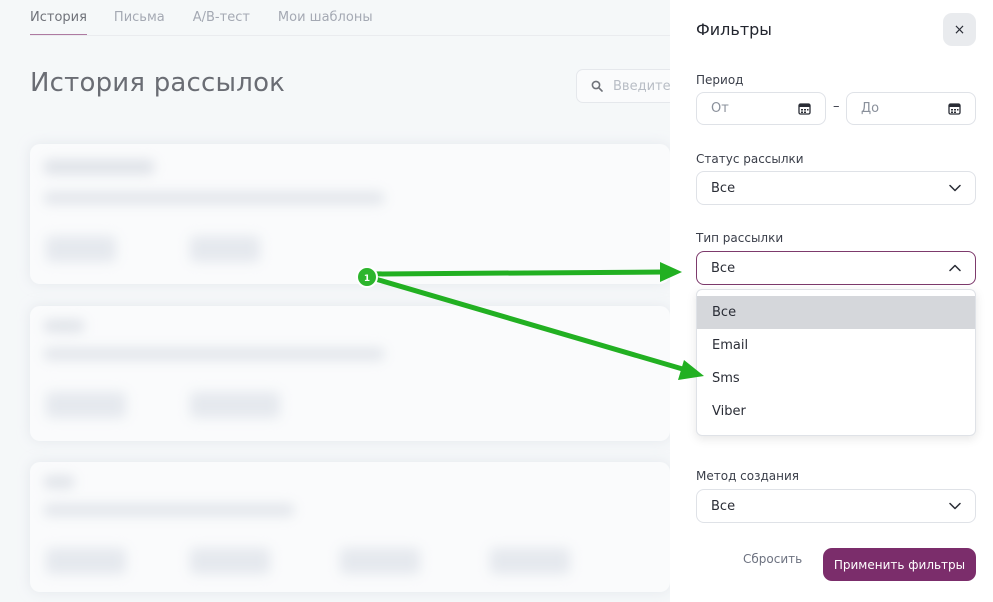 Image resolution: width=993 pixels, height=602 pixels. What do you see at coordinates (723, 268) in the screenshot?
I see `type-select-value: Все` at bounding box center [723, 268].